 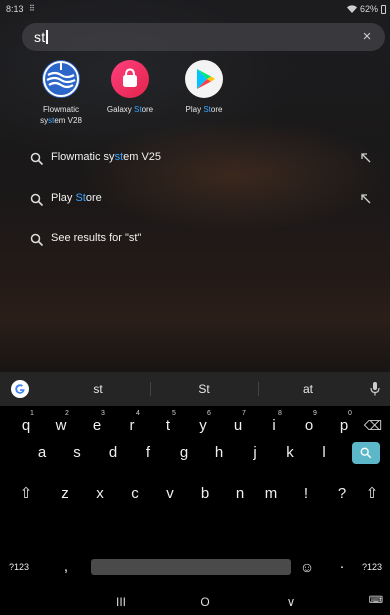 What do you see at coordinates (170, 494) in the screenshot?
I see `key-v: v` at bounding box center [170, 494].